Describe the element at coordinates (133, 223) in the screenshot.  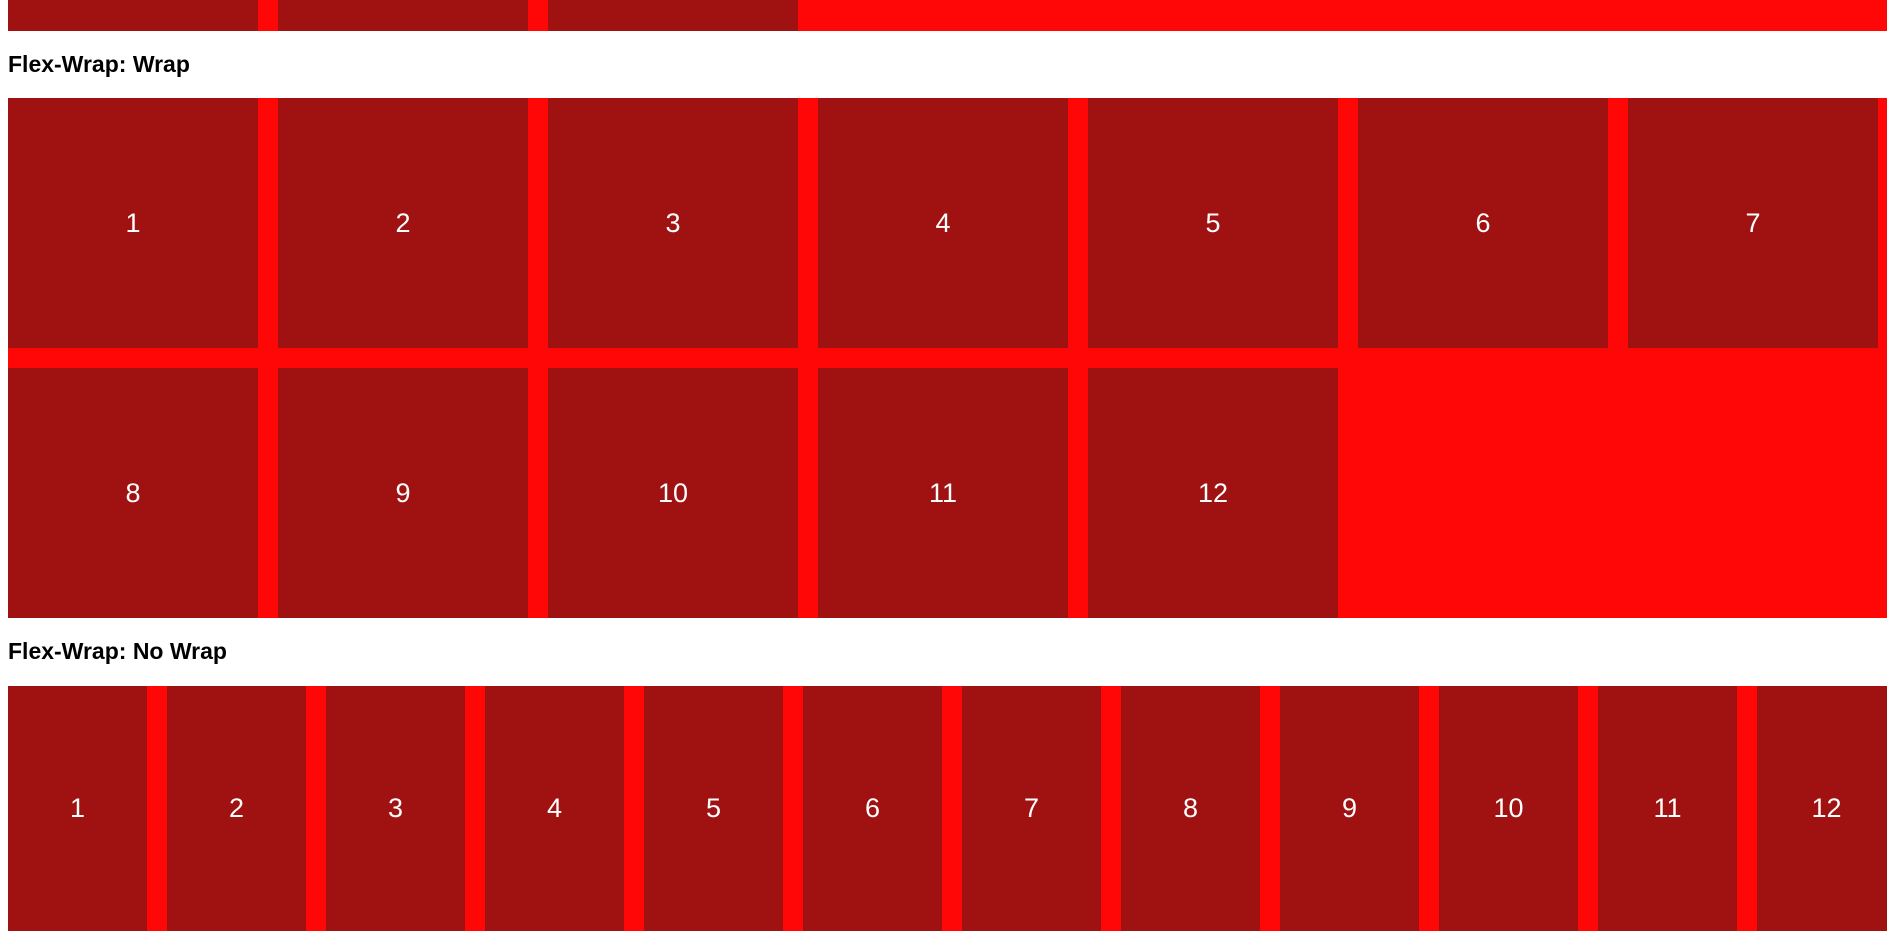
I see `wrap-flex-item: 1` at that location.